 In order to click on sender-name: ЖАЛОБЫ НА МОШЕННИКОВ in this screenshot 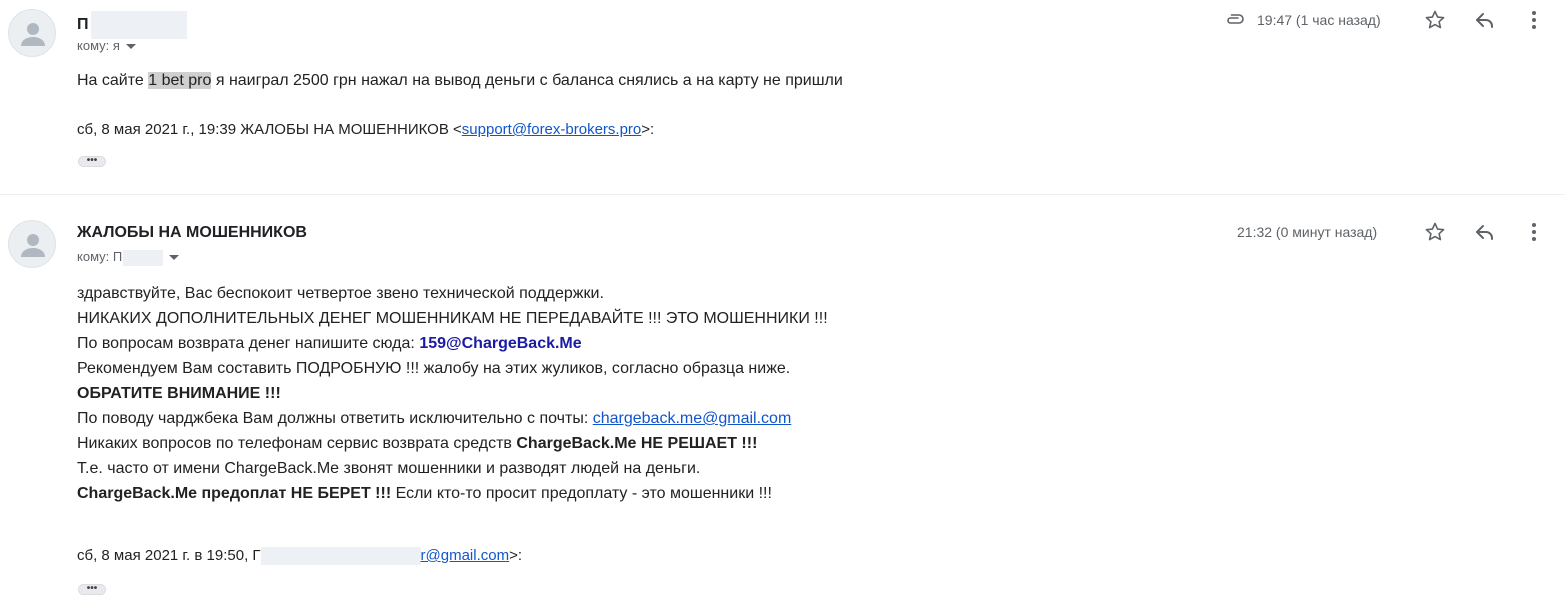, I will do `click(192, 232)`.